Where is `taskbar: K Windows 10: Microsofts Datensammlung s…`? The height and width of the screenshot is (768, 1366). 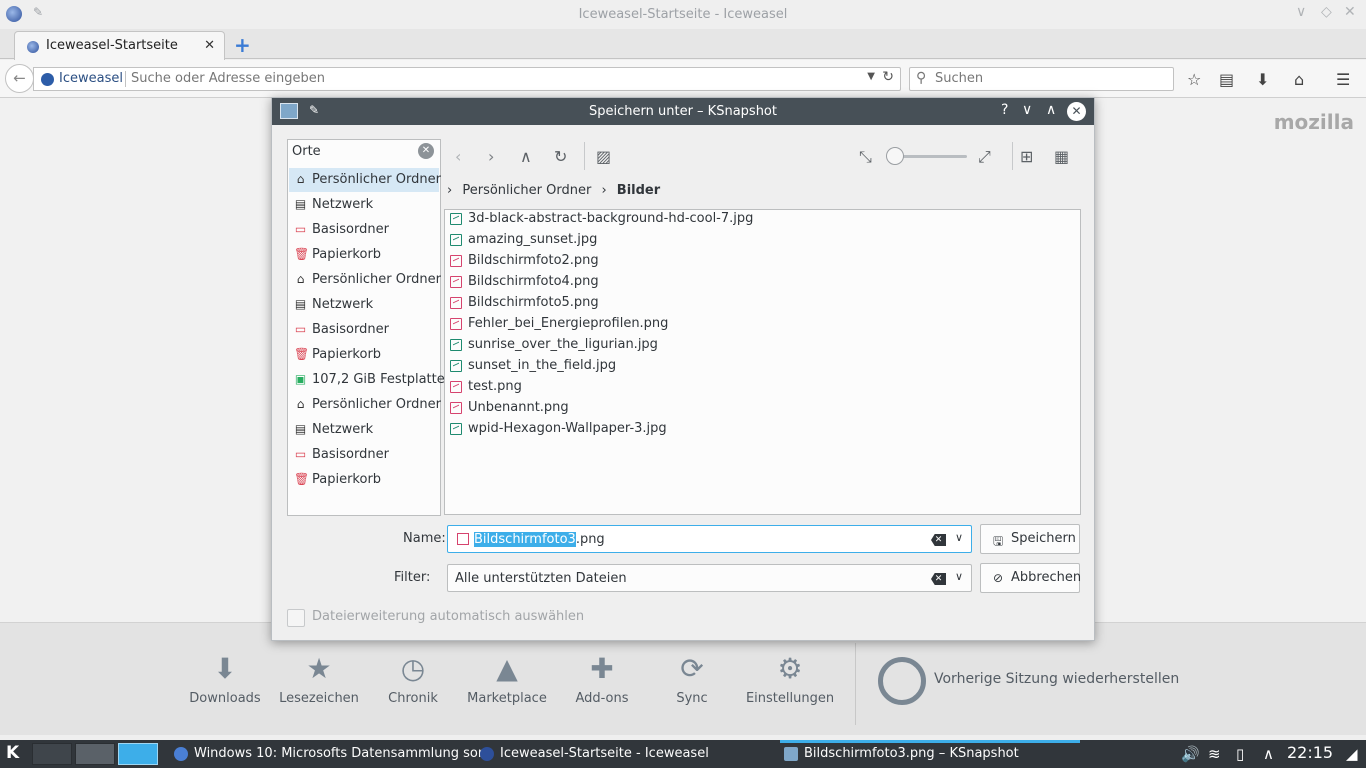 taskbar: K Windows 10: Microsofts Datensammlung s… is located at coordinates (683, 754).